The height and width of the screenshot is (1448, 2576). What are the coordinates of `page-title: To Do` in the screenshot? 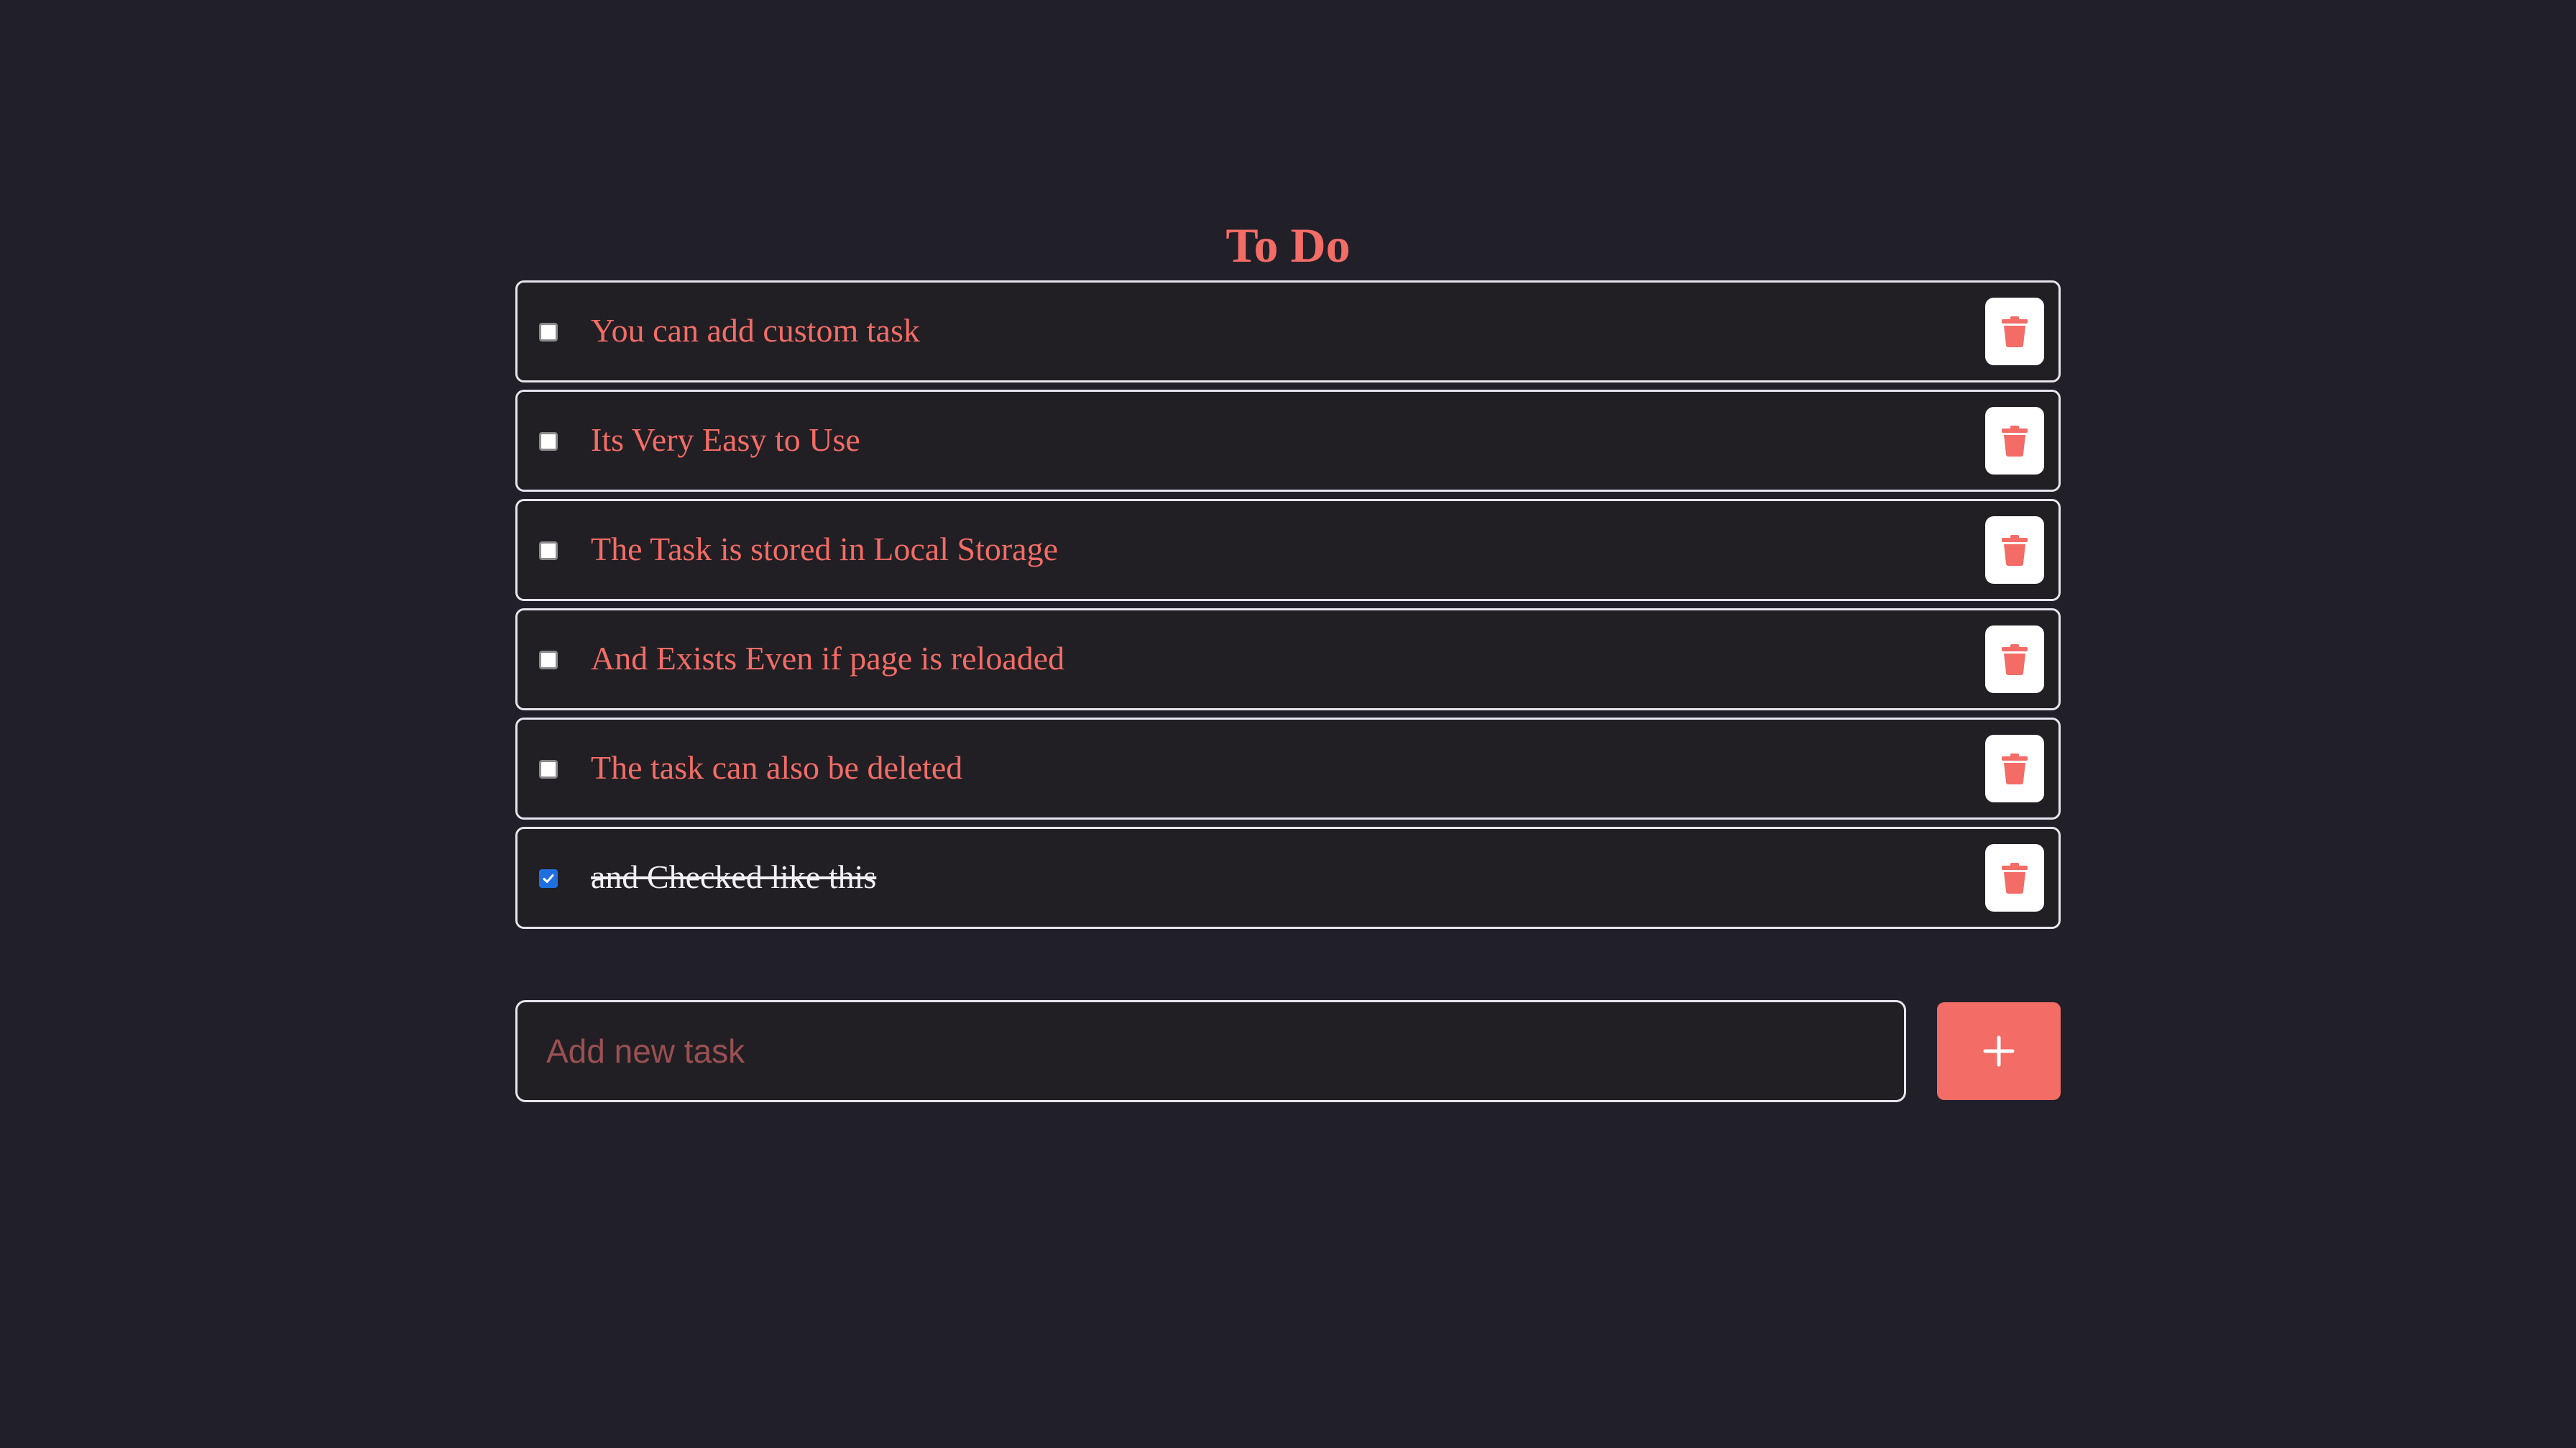 It's located at (1288, 244).